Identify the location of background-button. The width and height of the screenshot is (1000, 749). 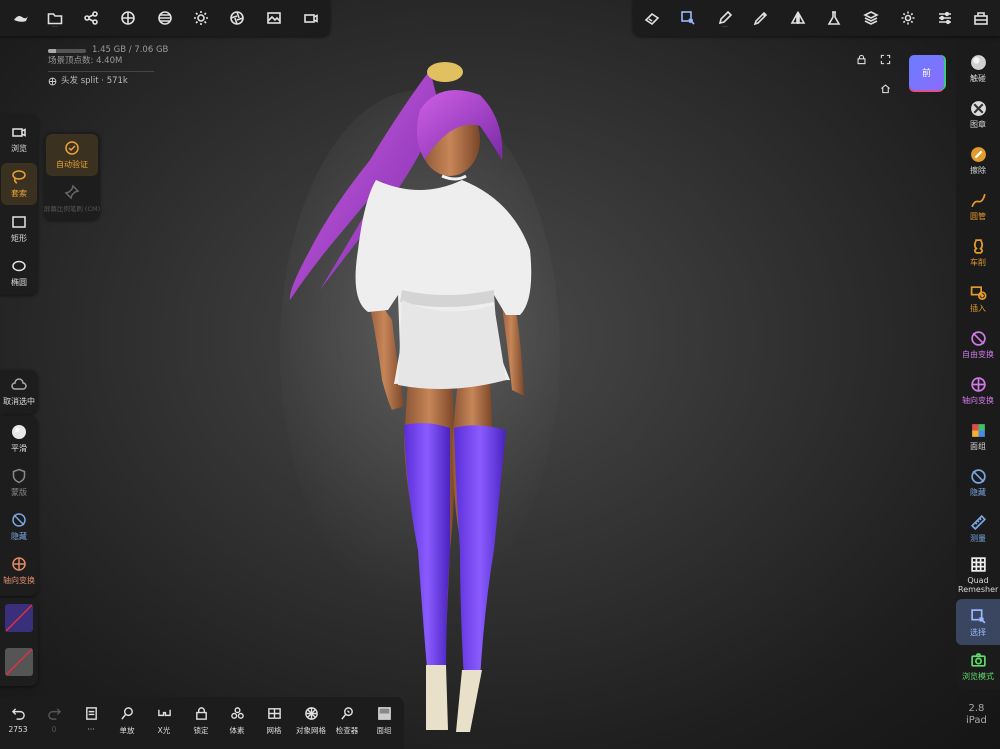
(274, 18).